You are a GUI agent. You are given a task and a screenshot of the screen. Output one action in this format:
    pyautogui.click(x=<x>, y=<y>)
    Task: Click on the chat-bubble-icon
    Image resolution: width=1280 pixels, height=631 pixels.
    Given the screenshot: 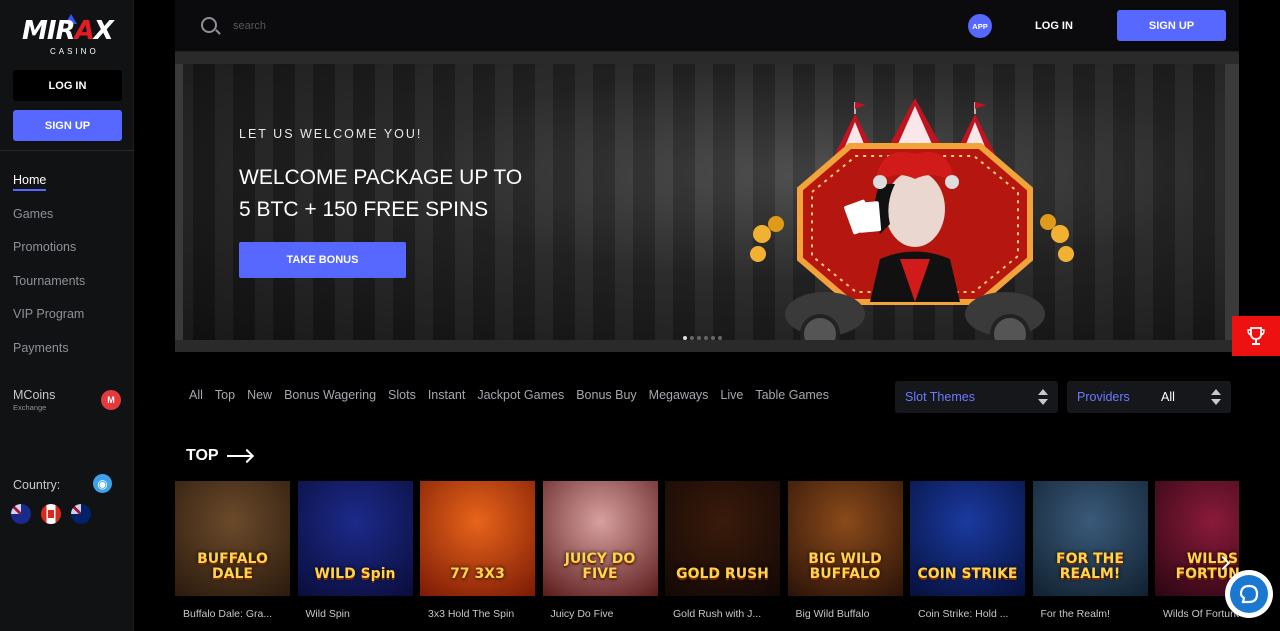 What is the action you would take?
    pyautogui.click(x=1249, y=594)
    